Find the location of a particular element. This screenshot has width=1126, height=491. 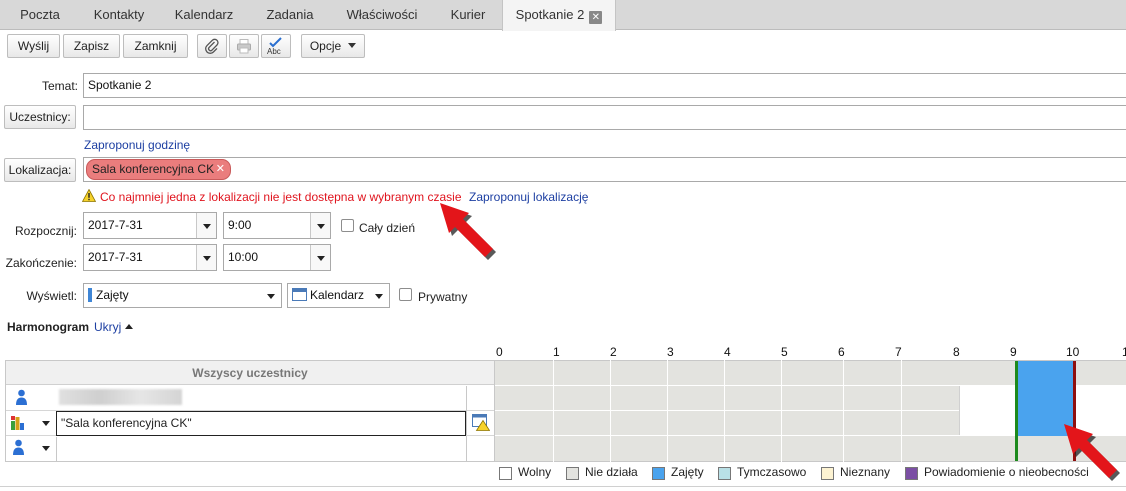

legend-off: Nie działa is located at coordinates (611, 472).